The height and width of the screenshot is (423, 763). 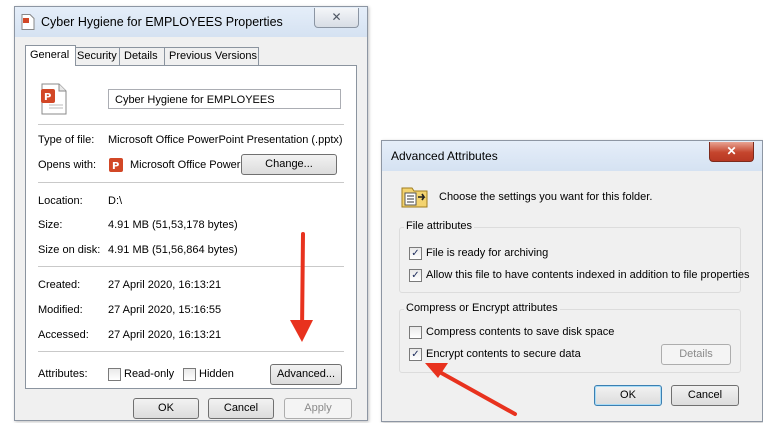 What do you see at coordinates (628, 395) in the screenshot?
I see `advanced-ok-button: OK` at bounding box center [628, 395].